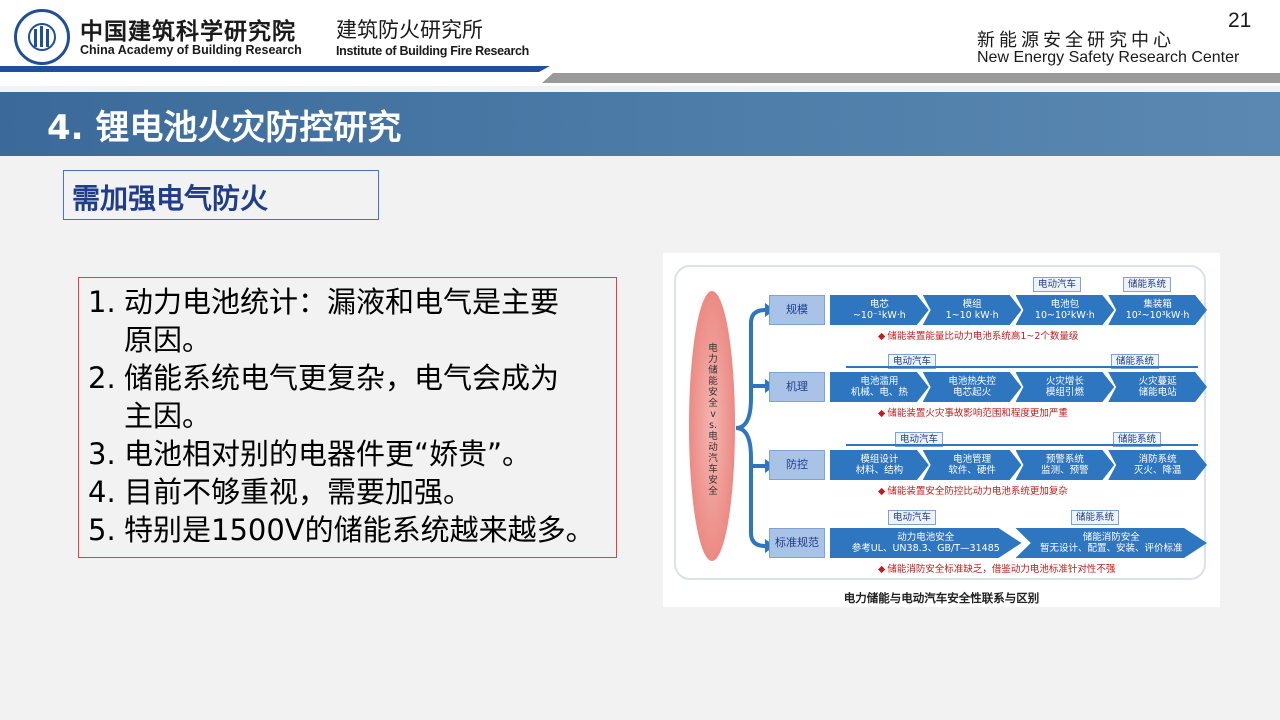  Describe the element at coordinates (432, 51) in the screenshot. I see `institute-name-en: Institute of Building Fire Research` at that location.